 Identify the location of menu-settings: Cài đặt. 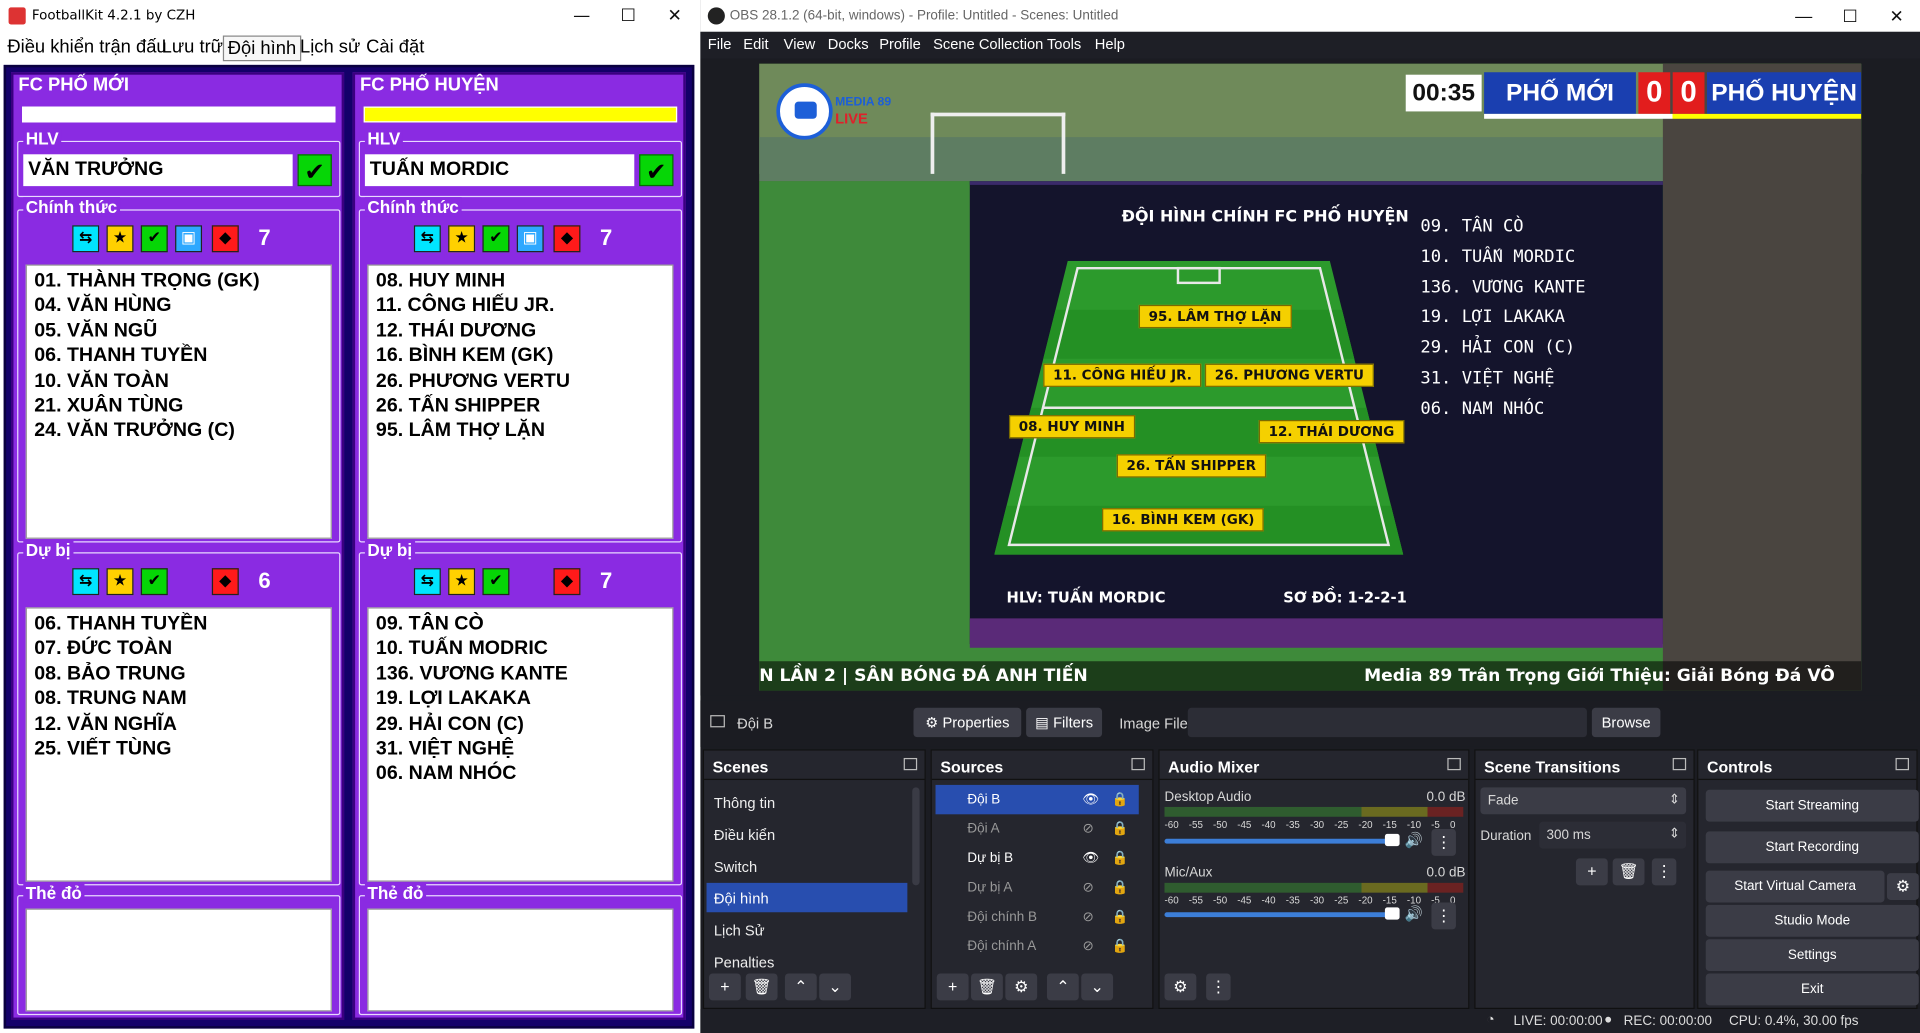
(395, 47).